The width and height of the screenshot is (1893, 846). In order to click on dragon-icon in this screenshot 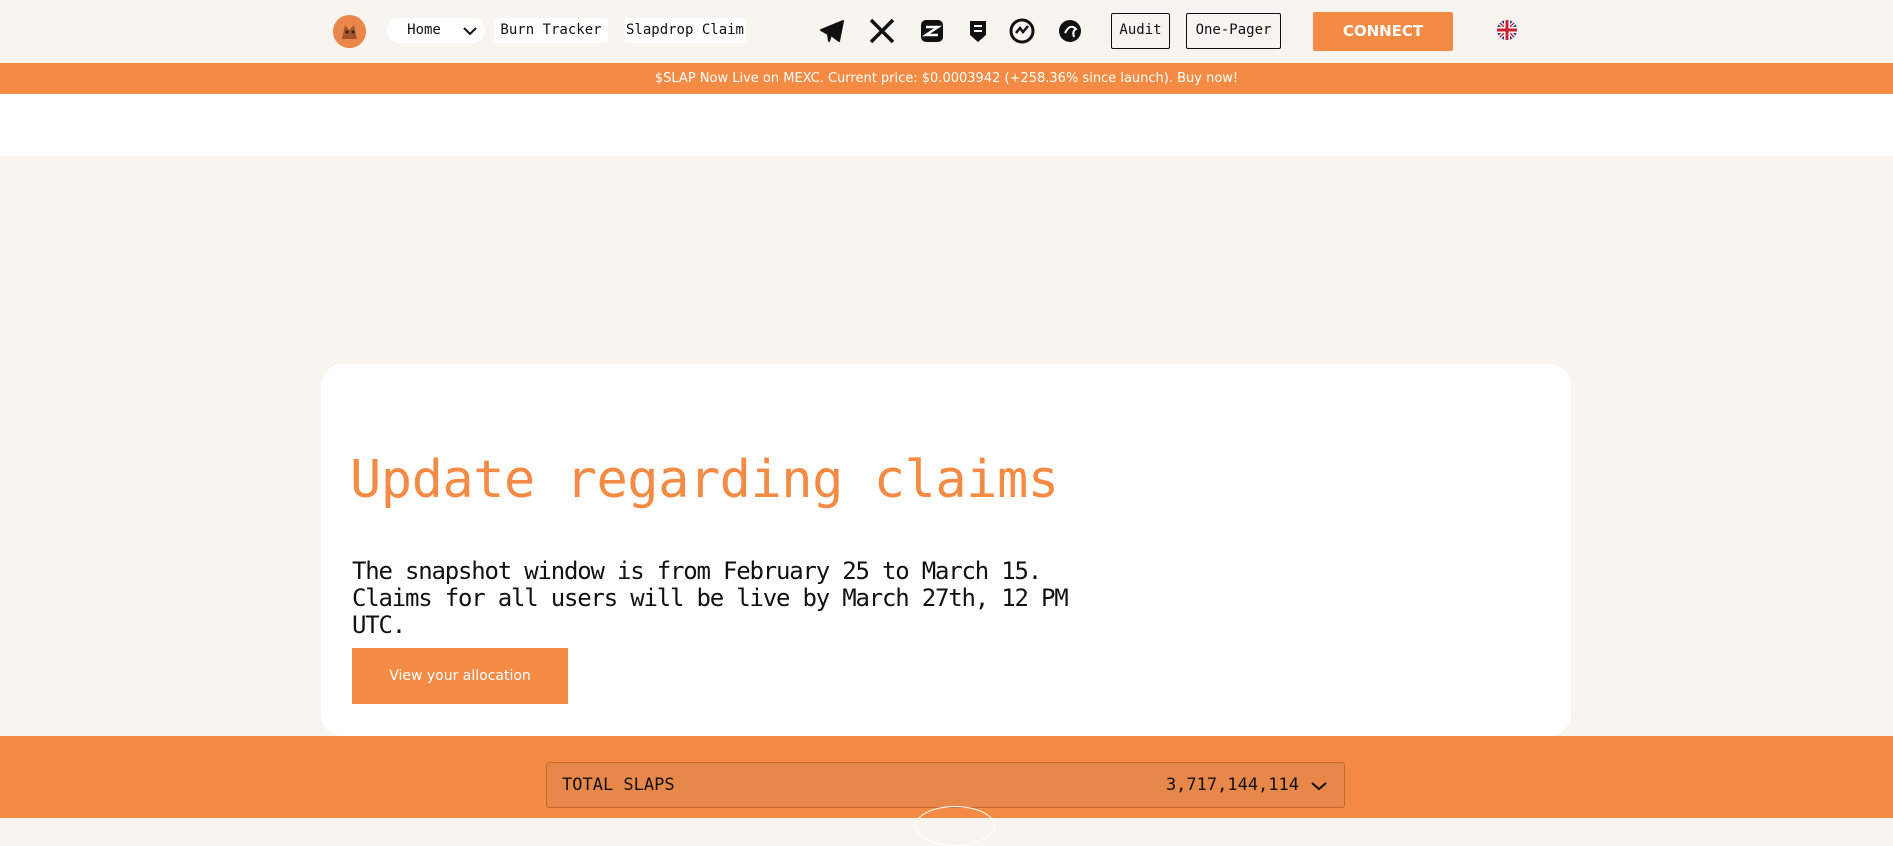, I will do `click(1070, 31)`.